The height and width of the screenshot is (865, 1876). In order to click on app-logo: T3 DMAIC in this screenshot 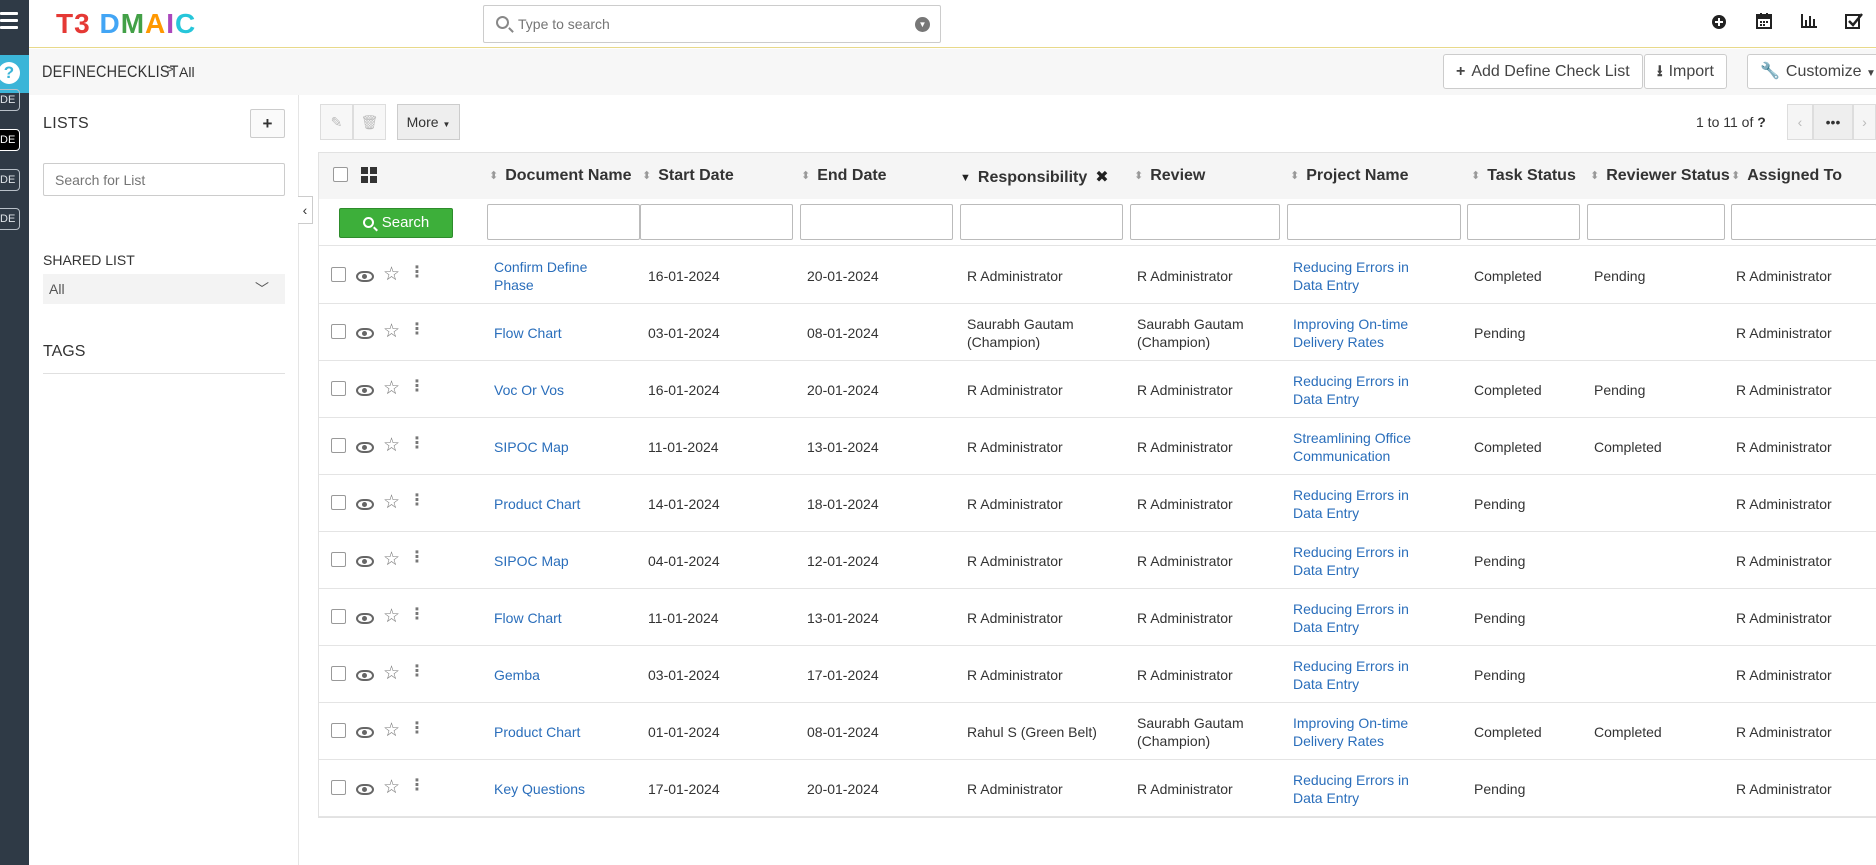, I will do `click(126, 24)`.